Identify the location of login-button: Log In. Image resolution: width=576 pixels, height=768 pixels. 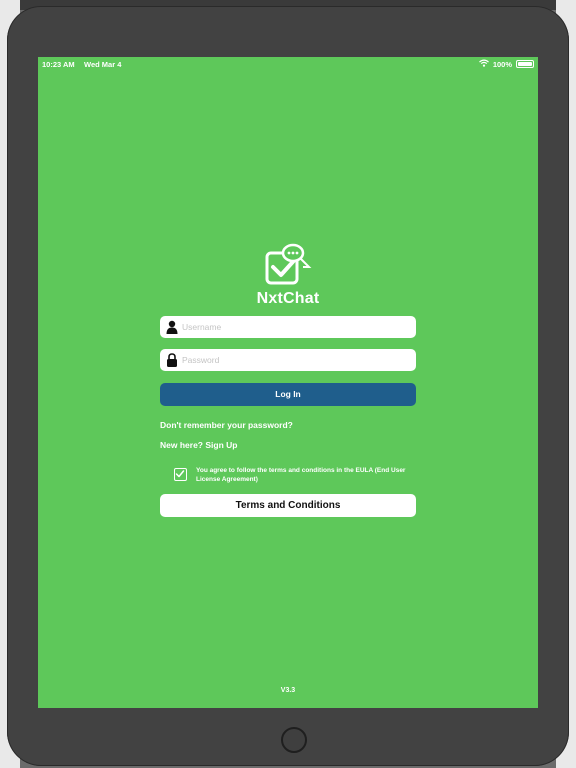
(288, 394).